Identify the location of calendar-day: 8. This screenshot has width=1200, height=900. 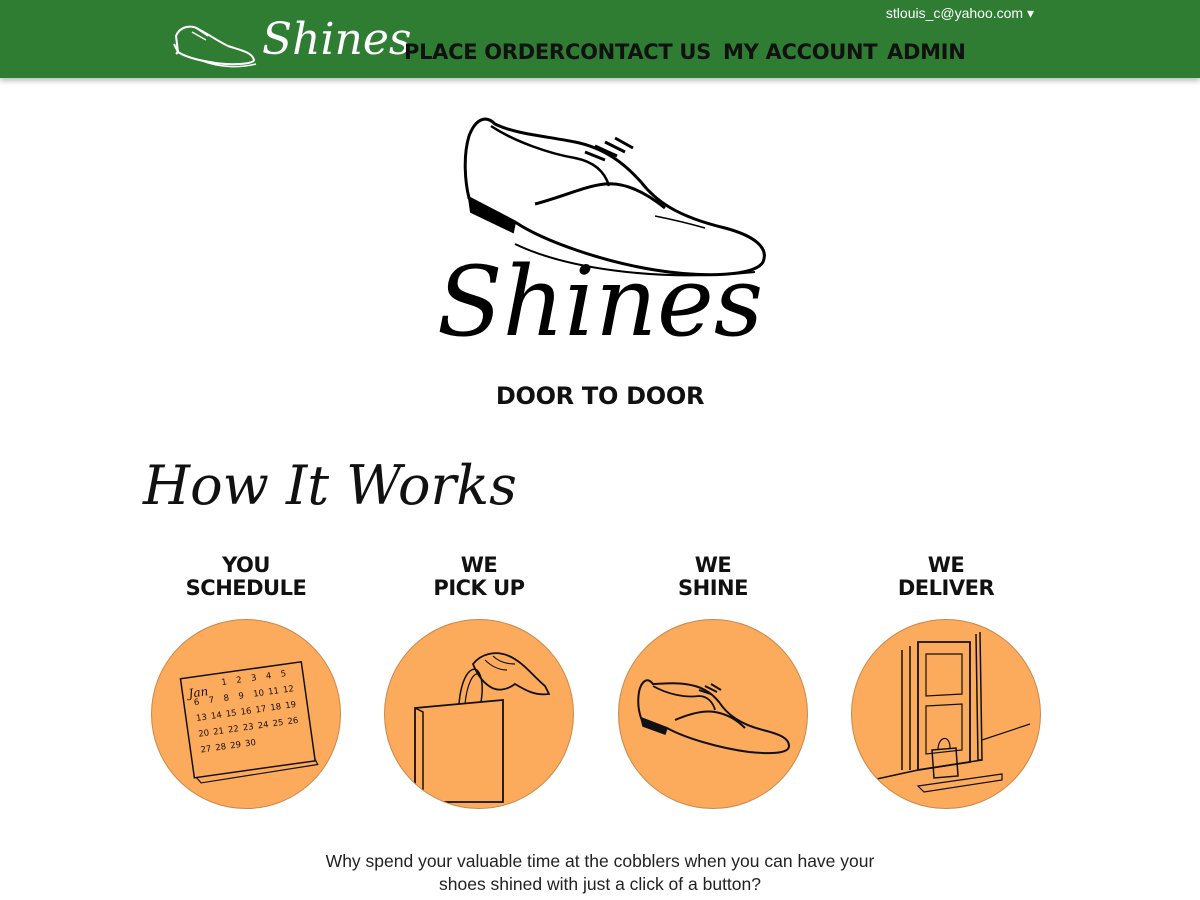
(226, 698).